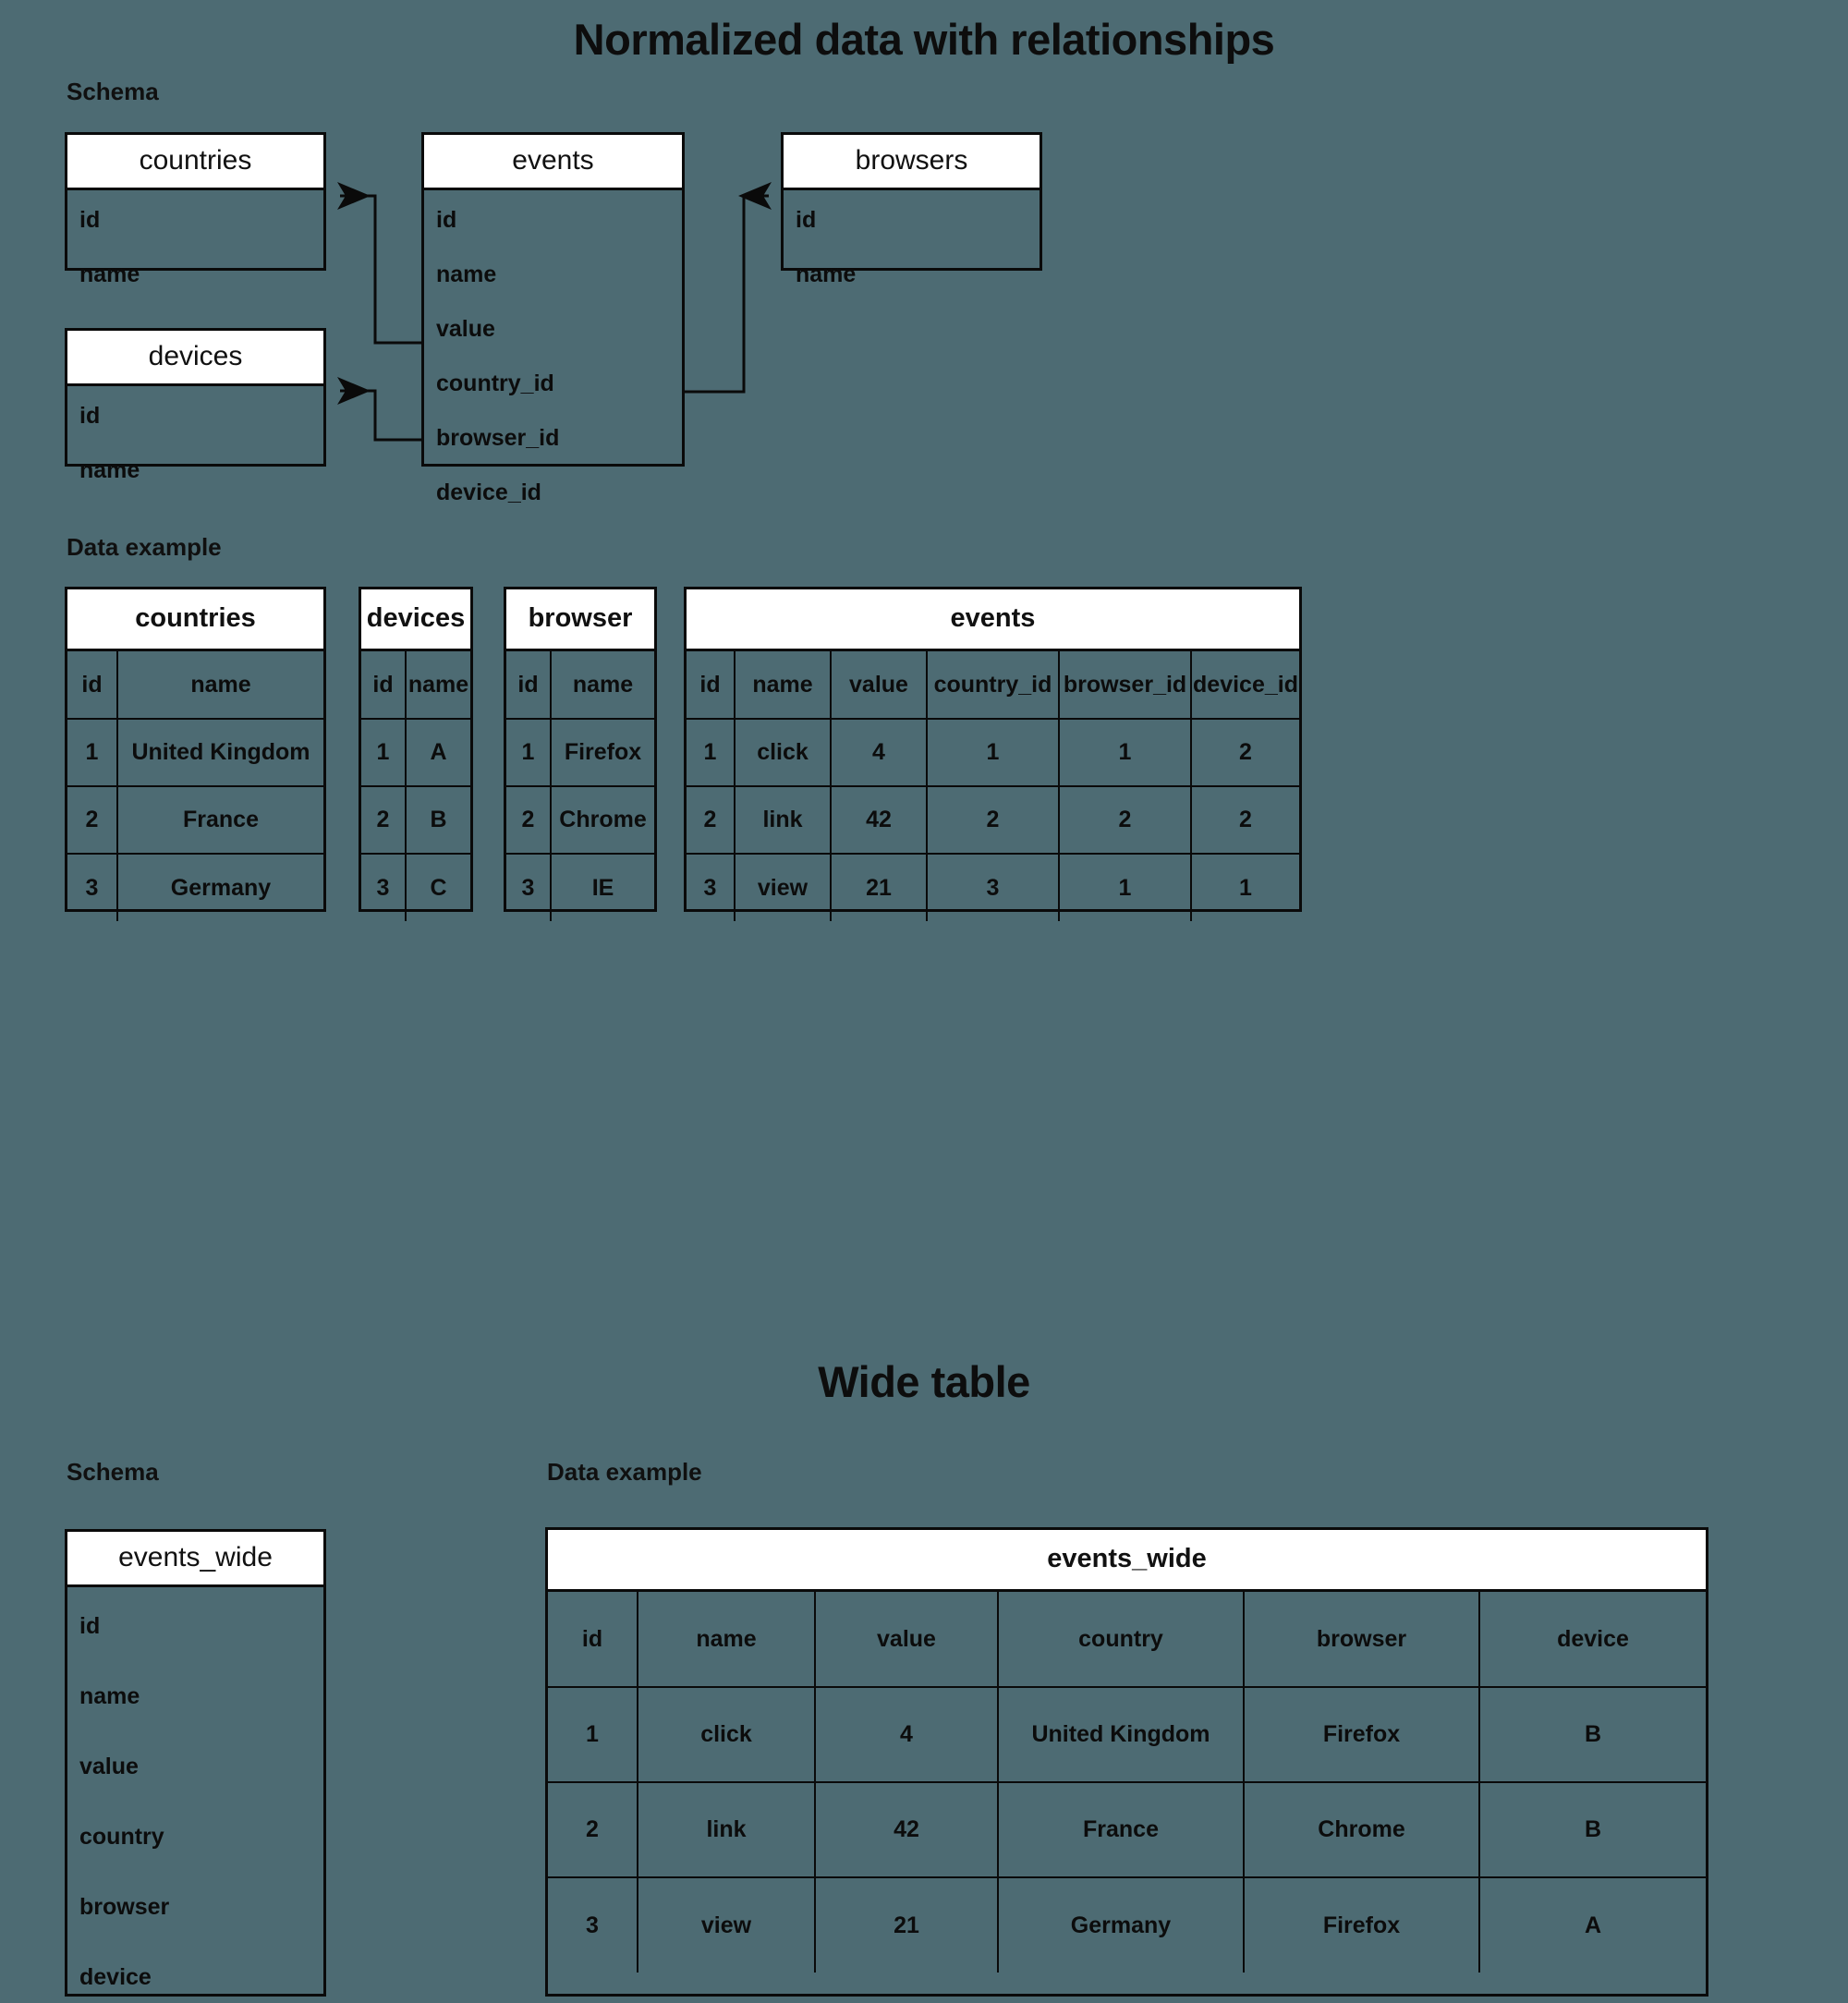 The image size is (1848, 2003). I want to click on er-box-devices-fields: id name, so click(195, 439).